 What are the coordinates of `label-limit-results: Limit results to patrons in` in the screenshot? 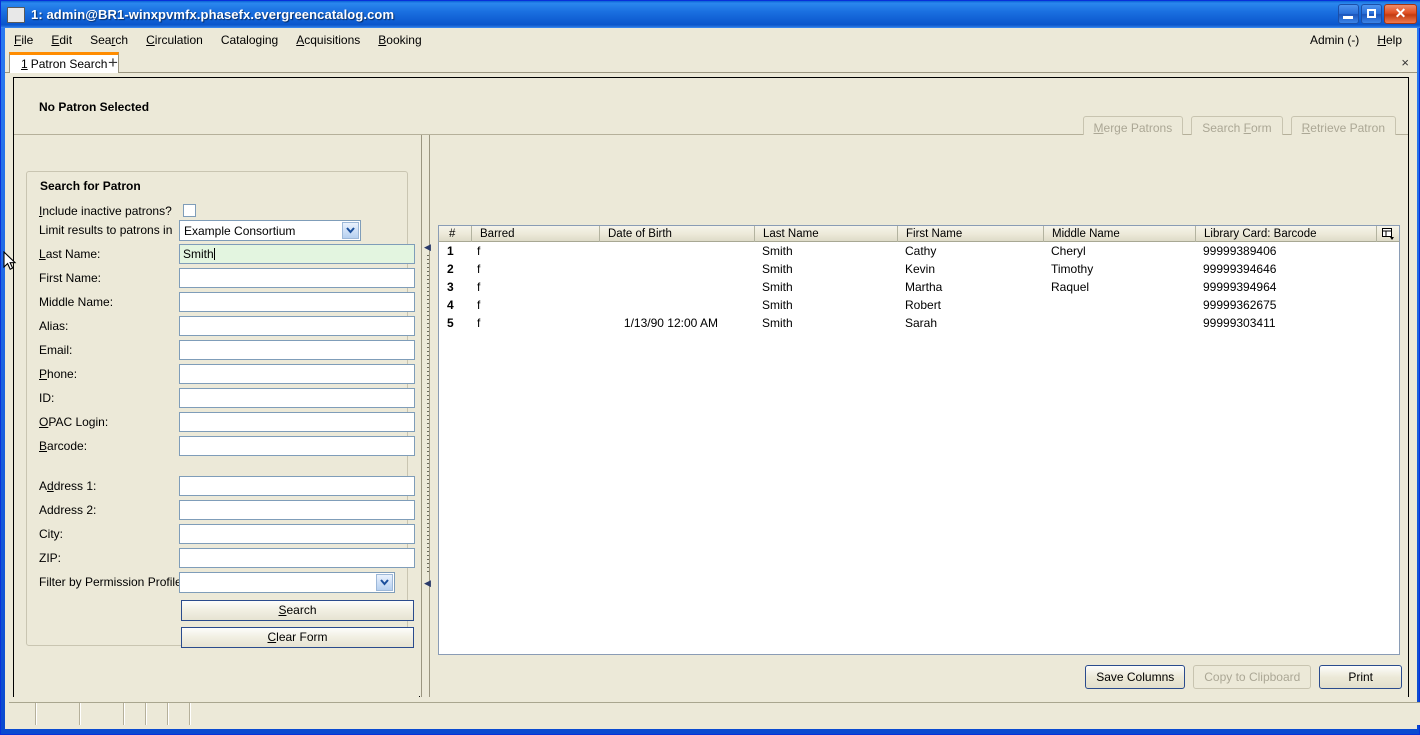 It's located at (106, 230).